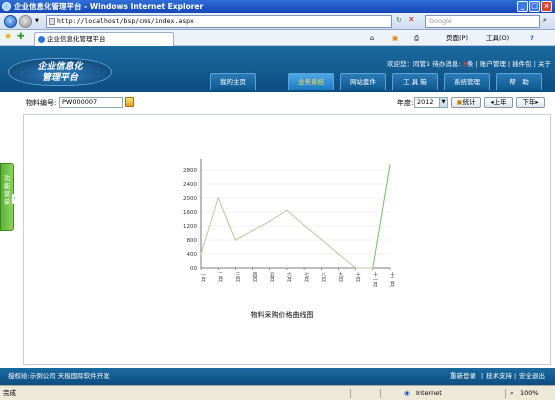 This screenshot has width=555, height=400. I want to click on x-tick-group: 九月, so click(340, 277).